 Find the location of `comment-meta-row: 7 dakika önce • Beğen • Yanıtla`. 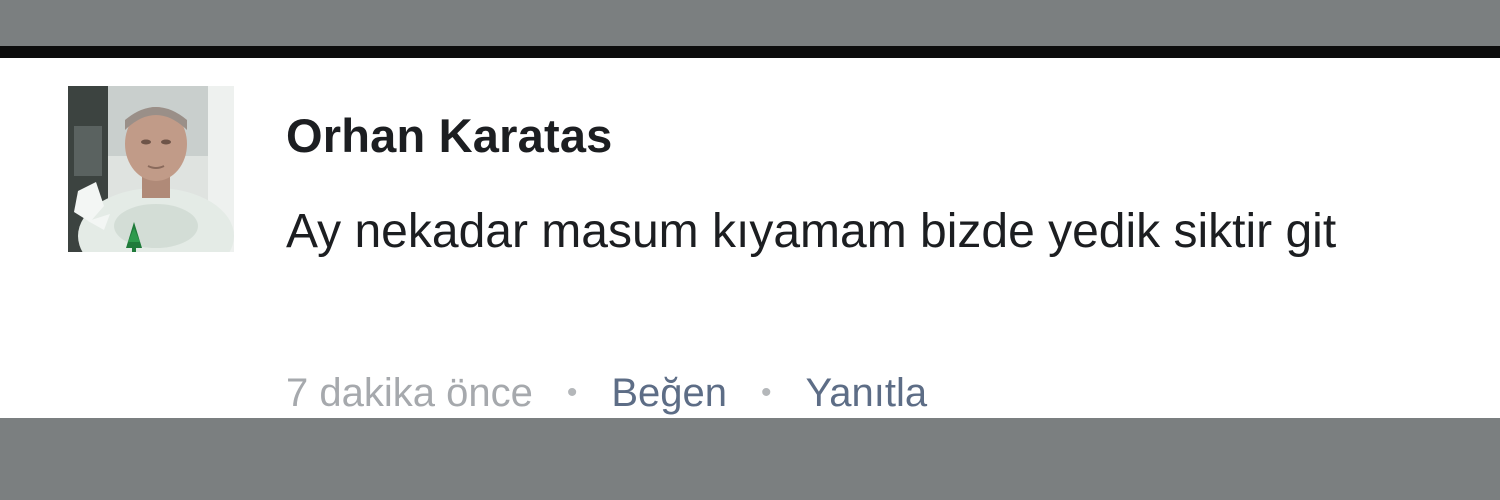

comment-meta-row: 7 dakika önce • Beğen • Yanıtla is located at coordinates (606, 393).